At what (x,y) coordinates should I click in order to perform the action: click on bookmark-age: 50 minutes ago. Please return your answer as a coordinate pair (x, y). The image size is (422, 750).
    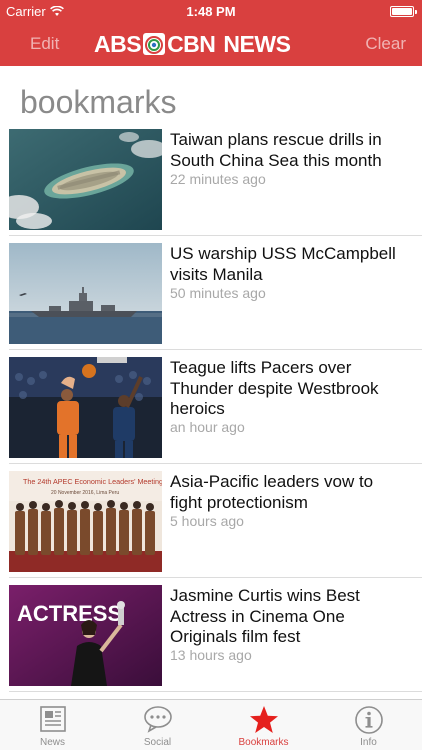
    Looking at the image, I should click on (218, 293).